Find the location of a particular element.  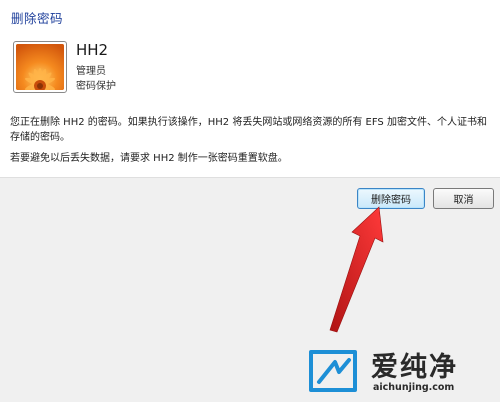

user-avatar is located at coordinates (40, 67).